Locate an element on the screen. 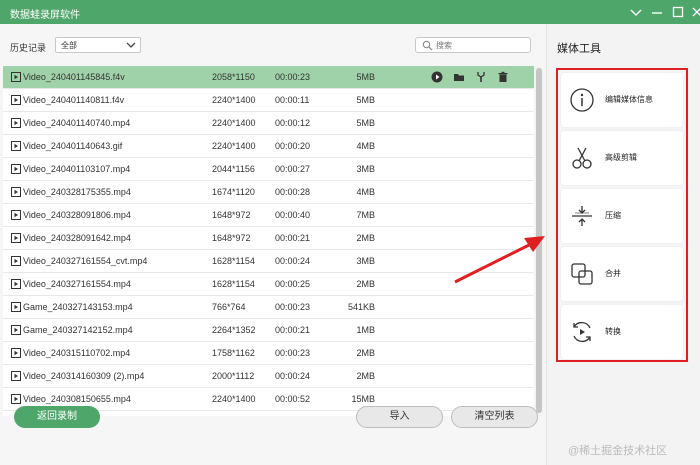 This screenshot has width=700, height=465. file-name: Video_240328175355.mp4 is located at coordinates (77, 192).